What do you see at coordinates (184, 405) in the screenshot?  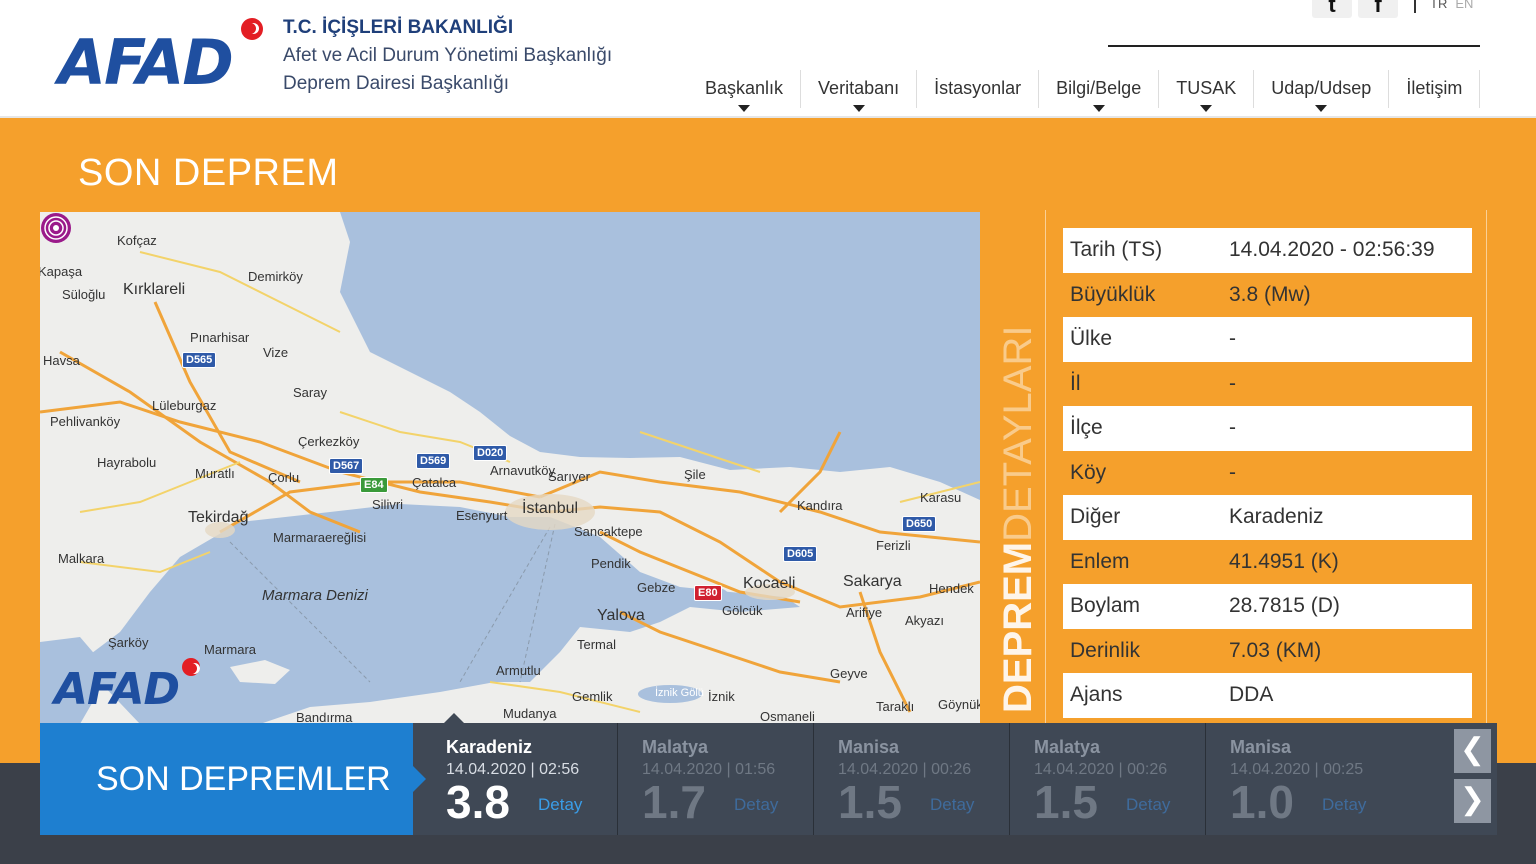 I see `map-place: Lüleburgaz` at bounding box center [184, 405].